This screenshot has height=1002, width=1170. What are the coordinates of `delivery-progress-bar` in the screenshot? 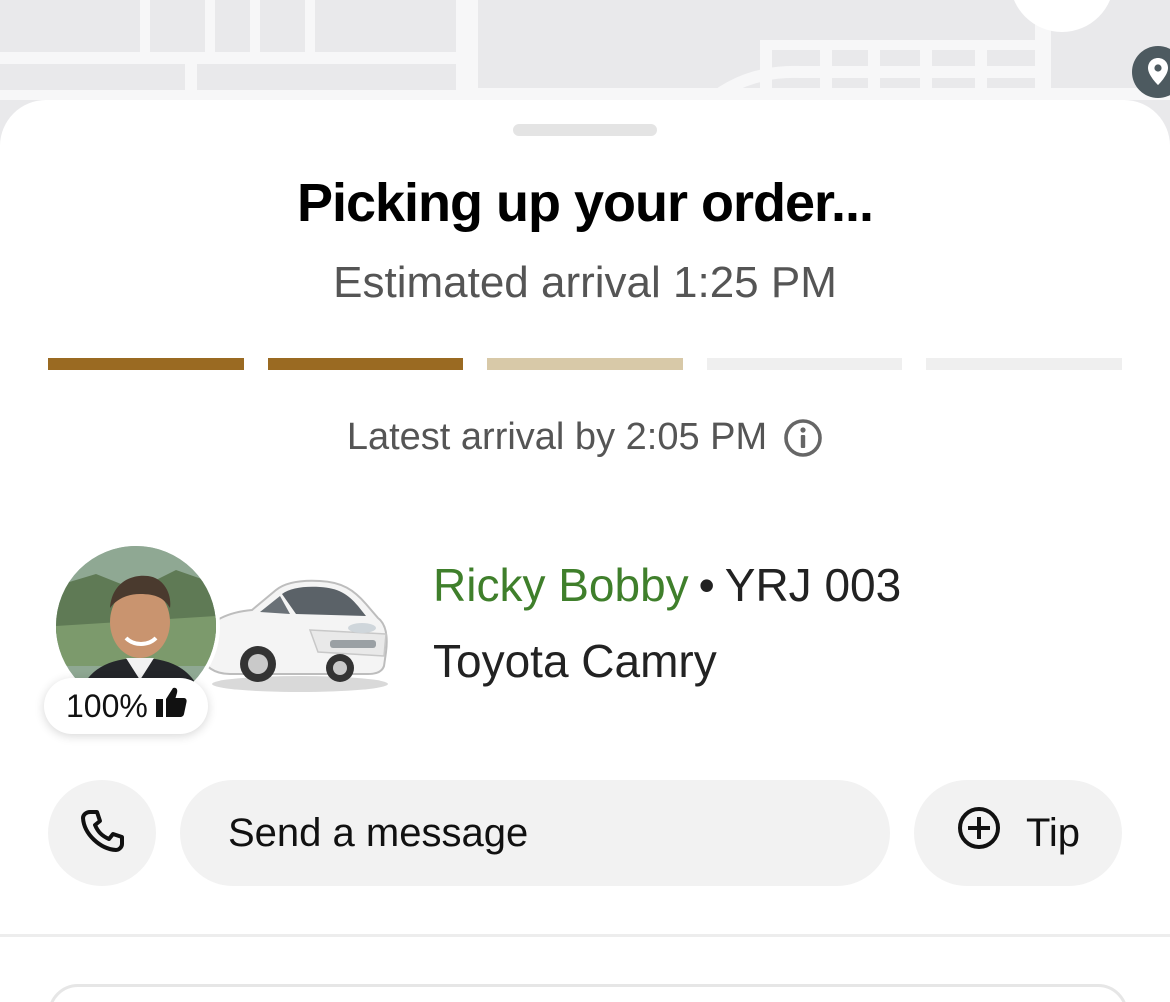 It's located at (585, 364).